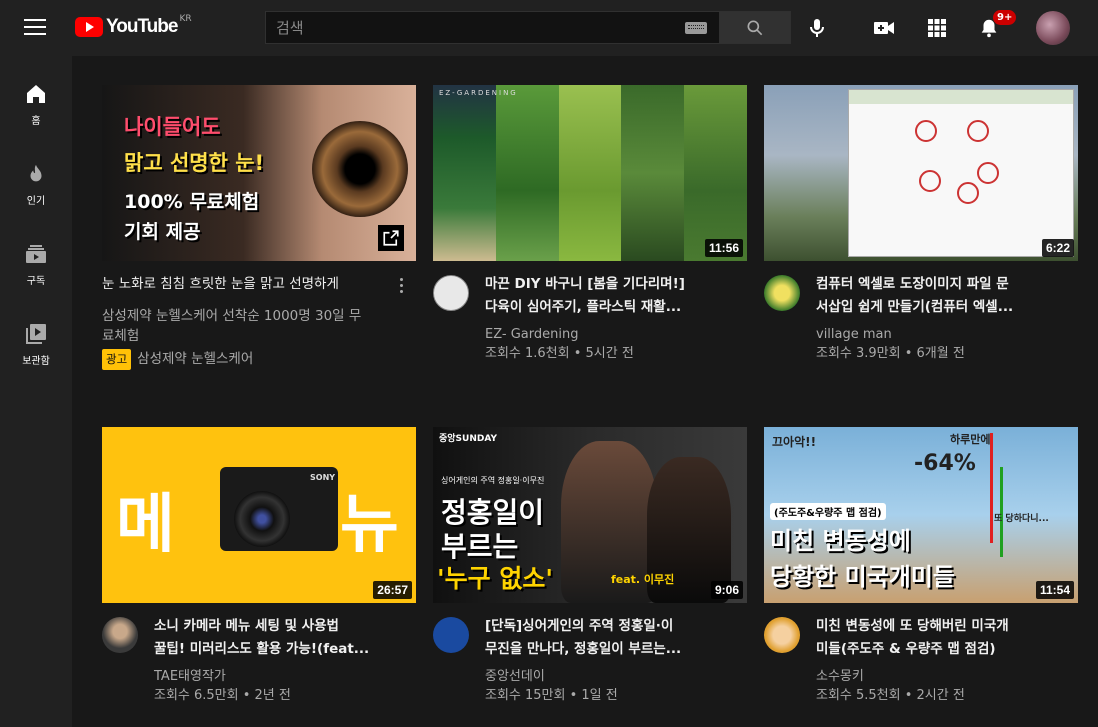 The width and height of the screenshot is (1098, 727). Describe the element at coordinates (961, 173) in the screenshot. I see `spreadsheet-window` at that location.